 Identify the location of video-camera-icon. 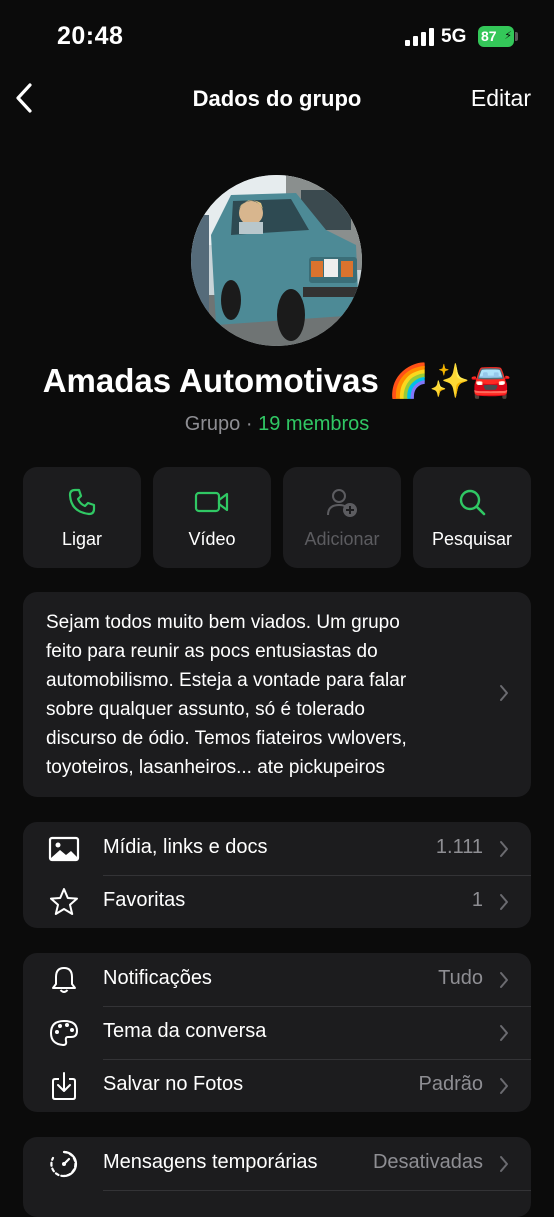
(211, 502).